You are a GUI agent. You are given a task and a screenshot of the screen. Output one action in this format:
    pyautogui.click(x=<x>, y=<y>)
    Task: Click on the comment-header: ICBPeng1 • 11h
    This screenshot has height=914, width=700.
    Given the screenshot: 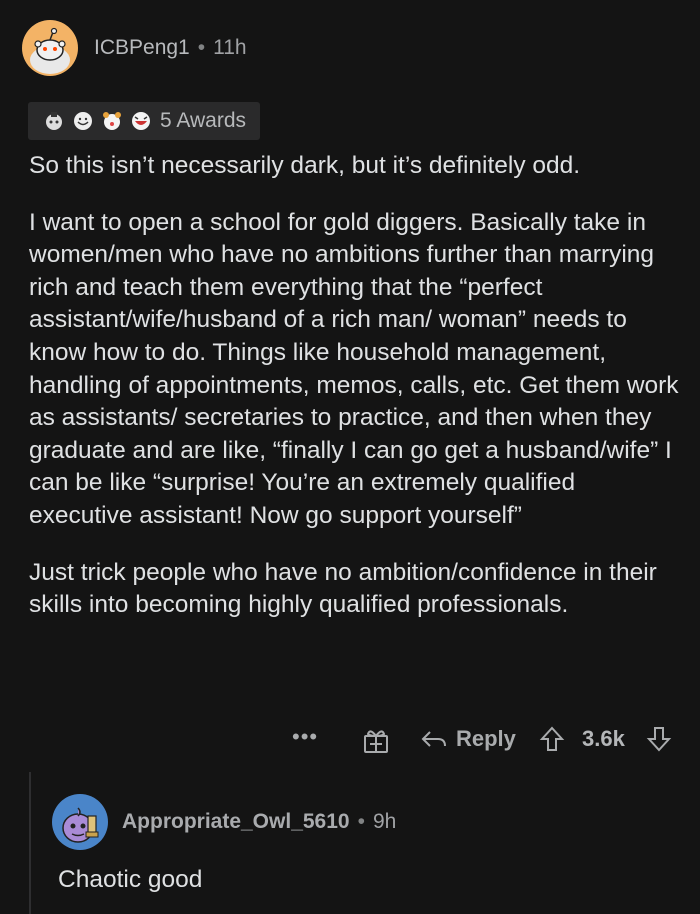 What is the action you would take?
    pyautogui.click(x=134, y=48)
    